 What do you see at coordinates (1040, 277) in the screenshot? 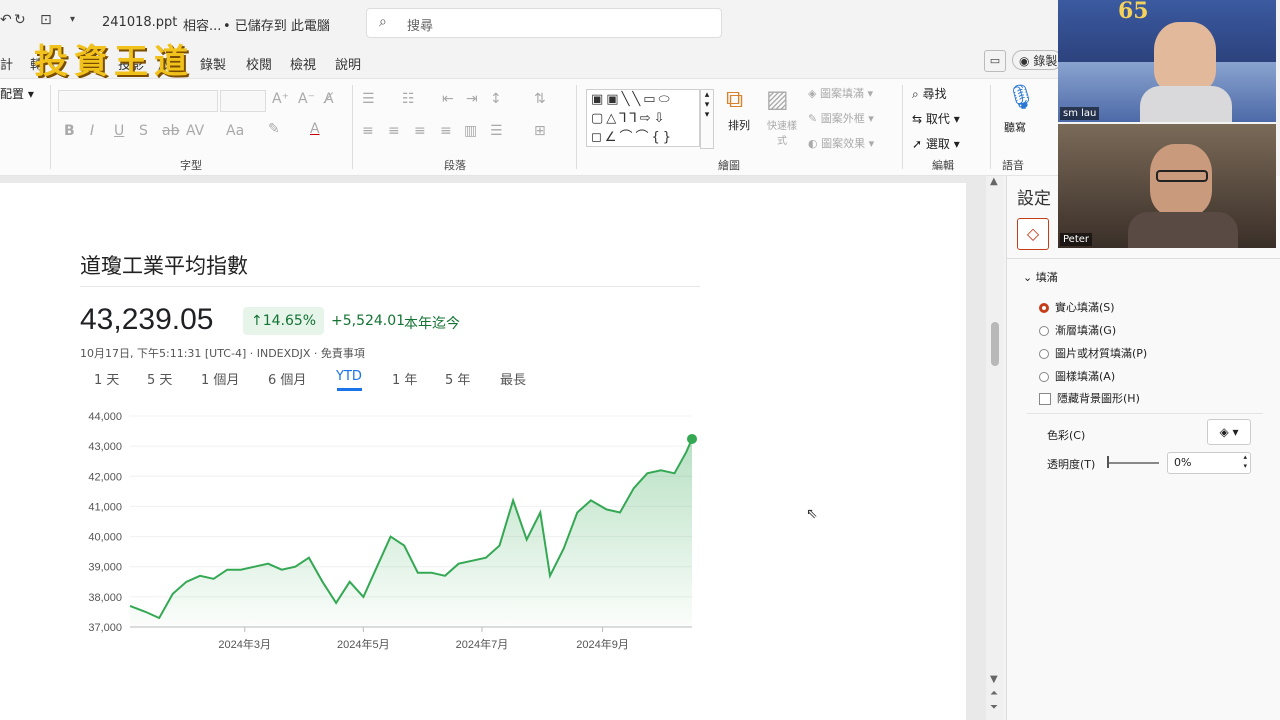
I see `fill-section-toggle: ⌄ 填滿` at bounding box center [1040, 277].